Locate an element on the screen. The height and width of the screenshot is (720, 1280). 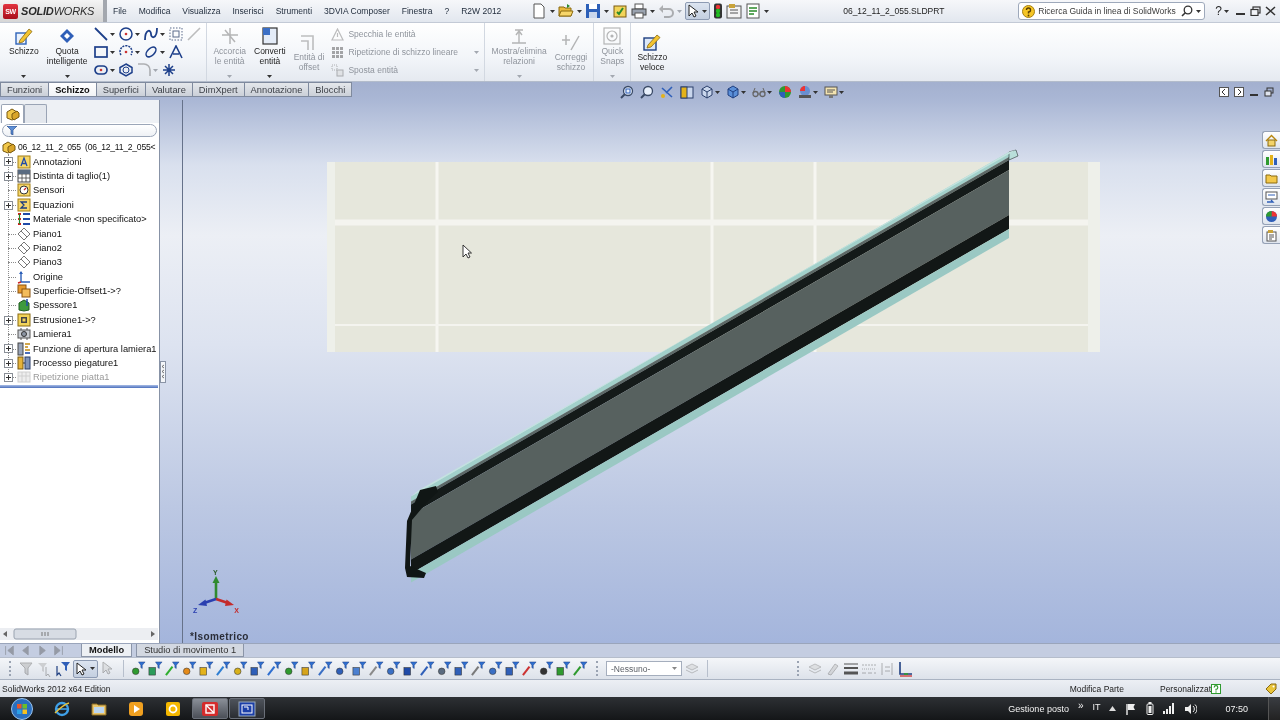
menu-item: Strumenti is located at coordinates (294, 11).